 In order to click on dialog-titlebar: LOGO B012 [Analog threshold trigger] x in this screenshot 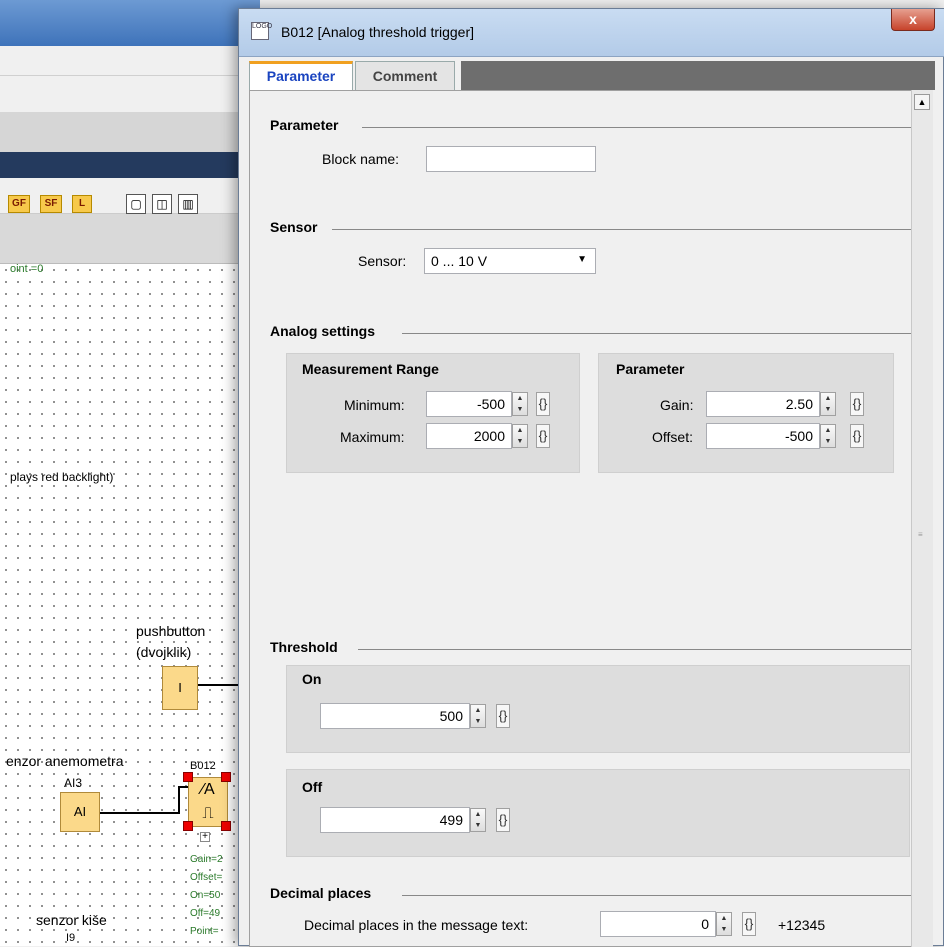, I will do `click(591, 33)`.